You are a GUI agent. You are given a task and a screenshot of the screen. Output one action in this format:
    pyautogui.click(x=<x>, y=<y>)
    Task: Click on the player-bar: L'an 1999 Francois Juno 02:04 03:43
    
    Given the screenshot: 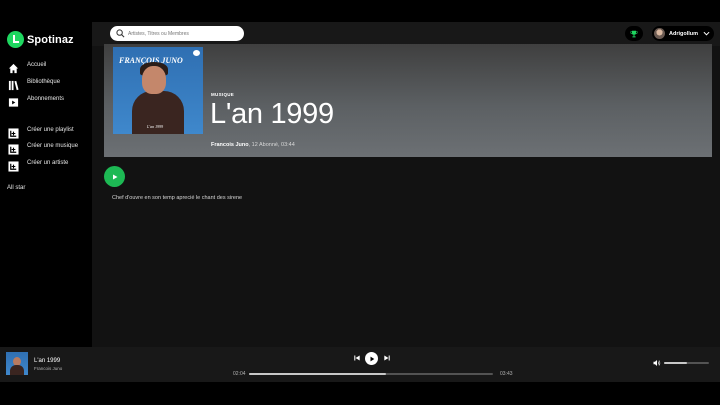 What is the action you would take?
    pyautogui.click(x=360, y=364)
    